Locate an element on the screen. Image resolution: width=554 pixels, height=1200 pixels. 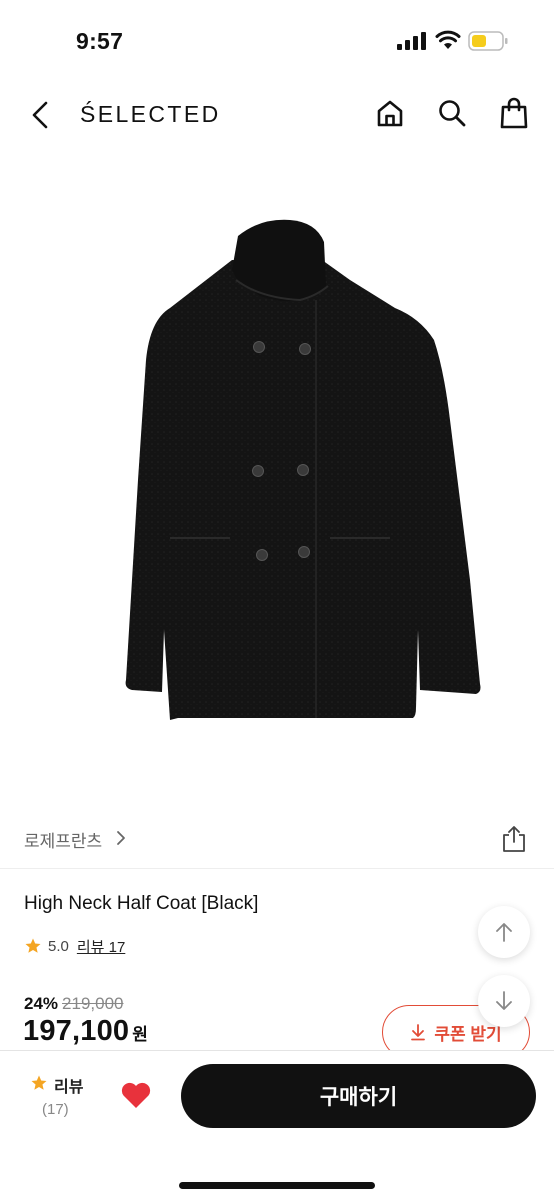
original-price: 219,000 is located at coordinates (93, 1003).